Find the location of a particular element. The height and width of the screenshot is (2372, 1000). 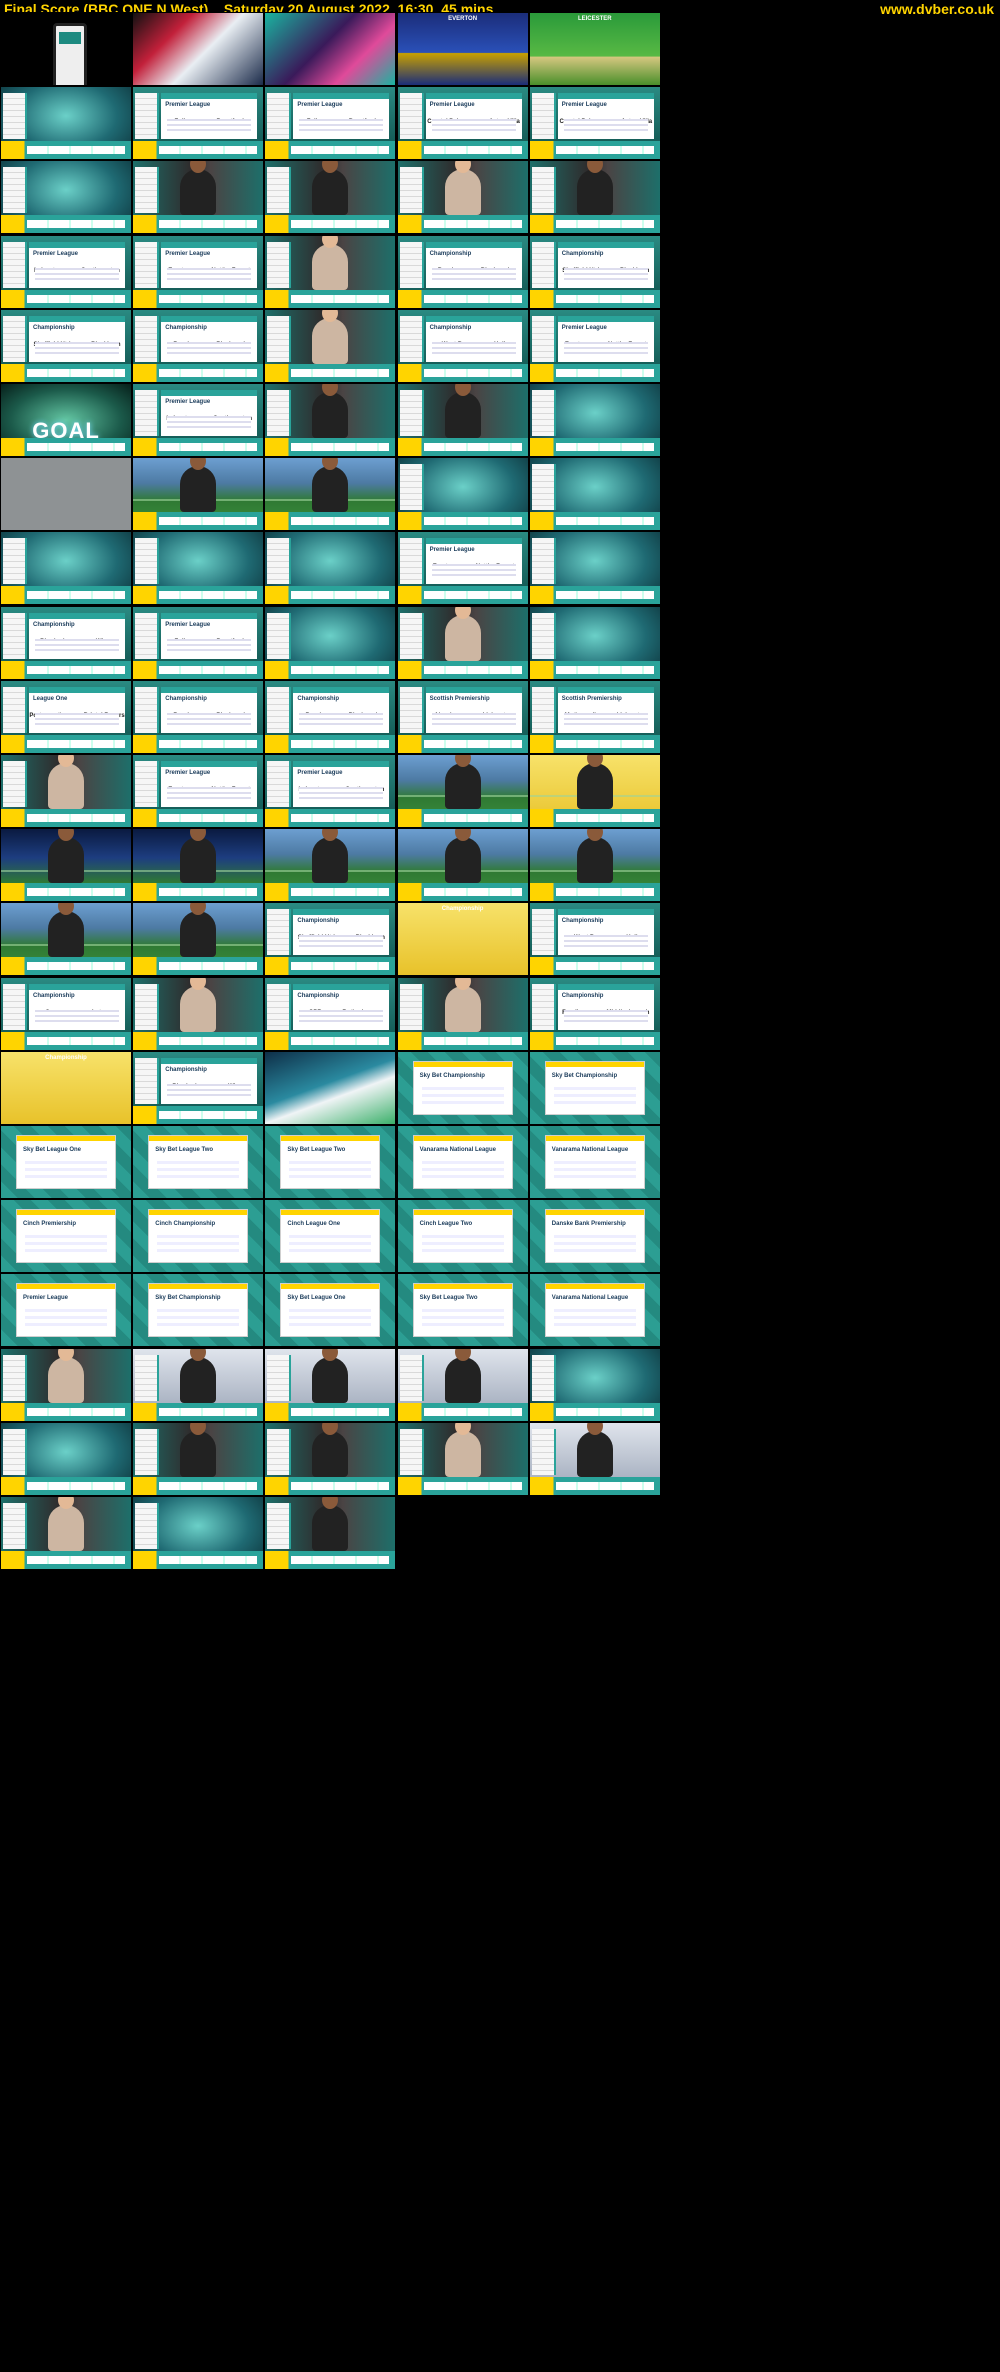

thumbnail: EVERTON is located at coordinates (462, 49).